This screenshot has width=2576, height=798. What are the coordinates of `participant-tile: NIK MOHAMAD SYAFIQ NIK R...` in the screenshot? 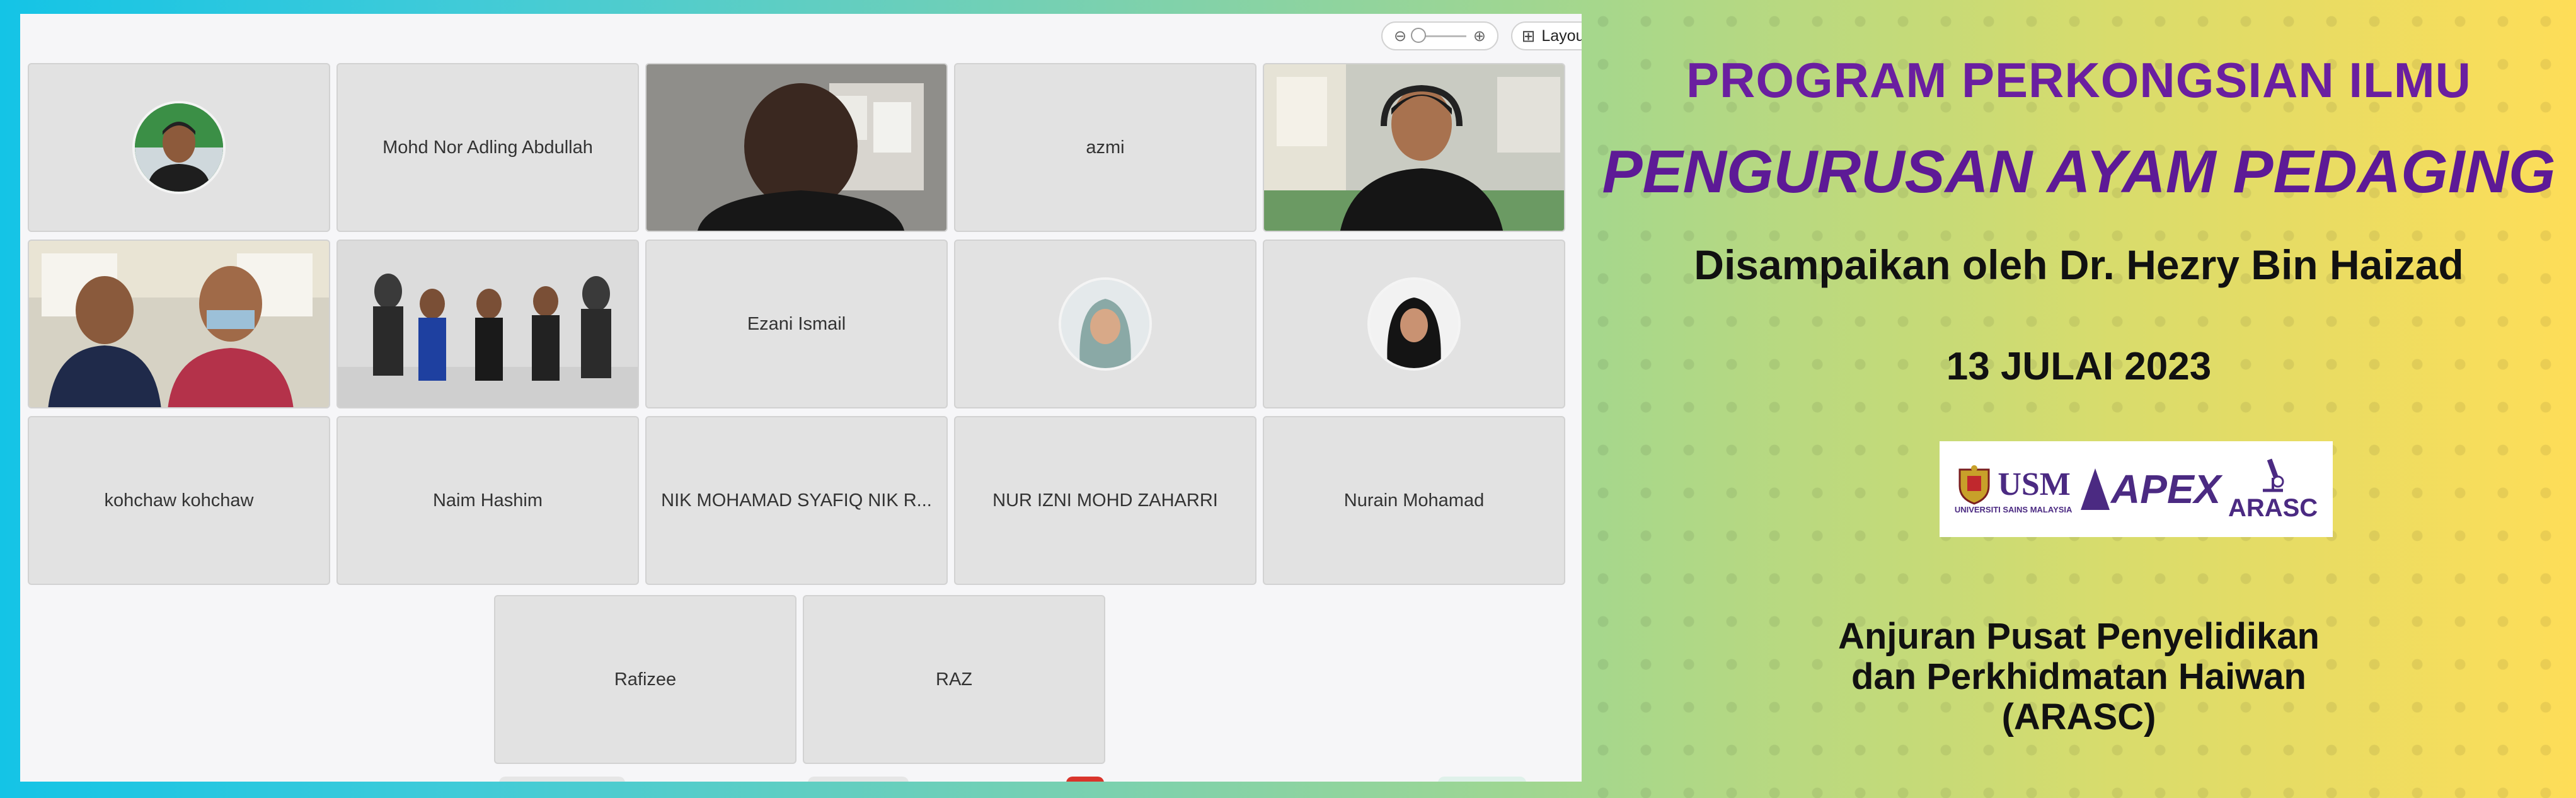 It's located at (796, 500).